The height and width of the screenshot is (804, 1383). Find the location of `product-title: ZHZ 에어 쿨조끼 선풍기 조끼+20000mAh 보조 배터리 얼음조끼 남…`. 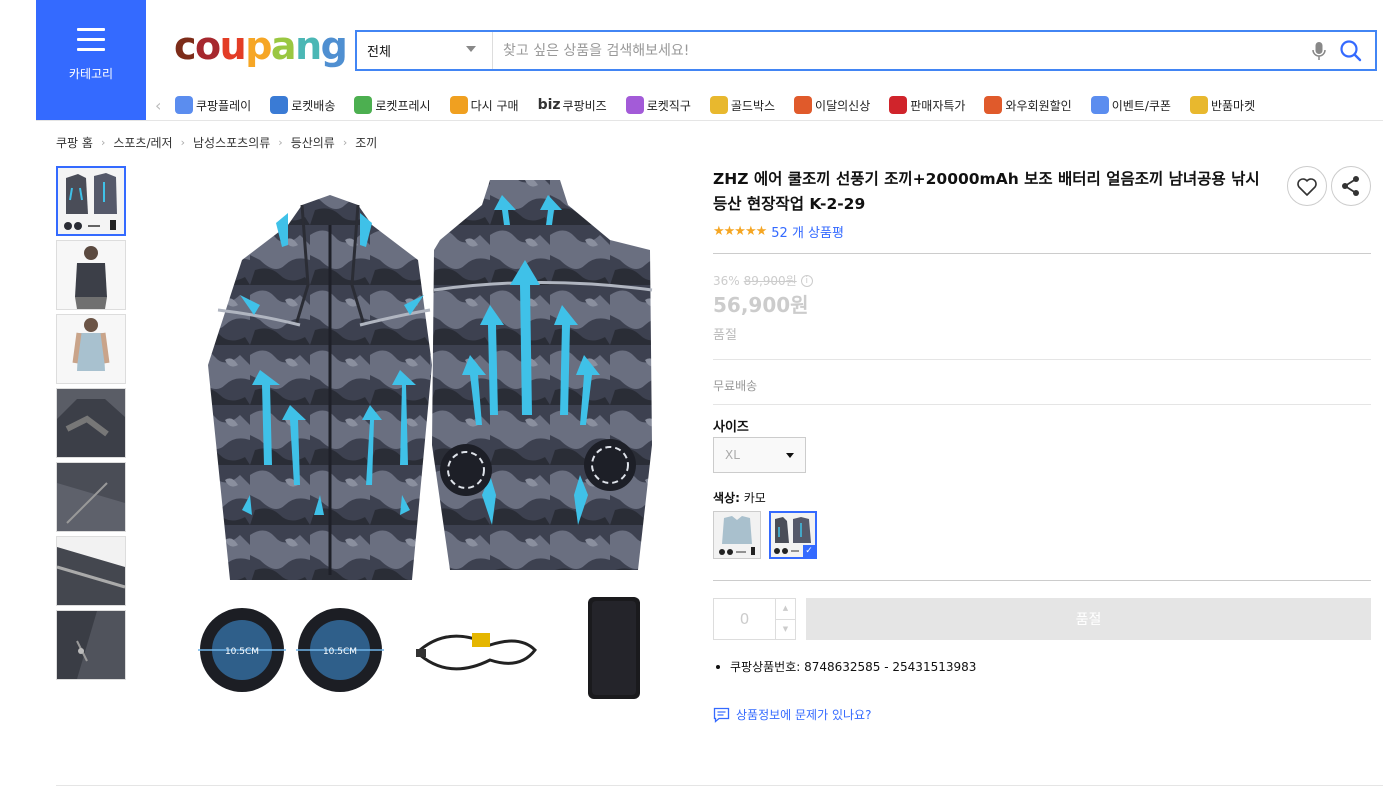

product-title: ZHZ 에어 쿨조끼 선풍기 조끼+20000mAh 보조 배터리 얼음조끼 남… is located at coordinates (986, 191).